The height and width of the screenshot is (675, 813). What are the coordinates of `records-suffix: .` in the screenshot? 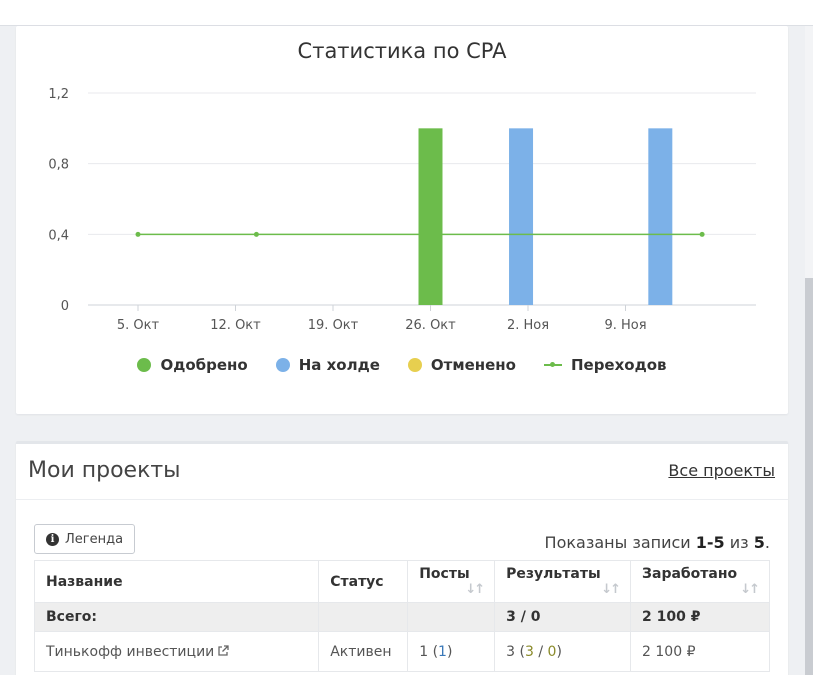 It's located at (767, 542).